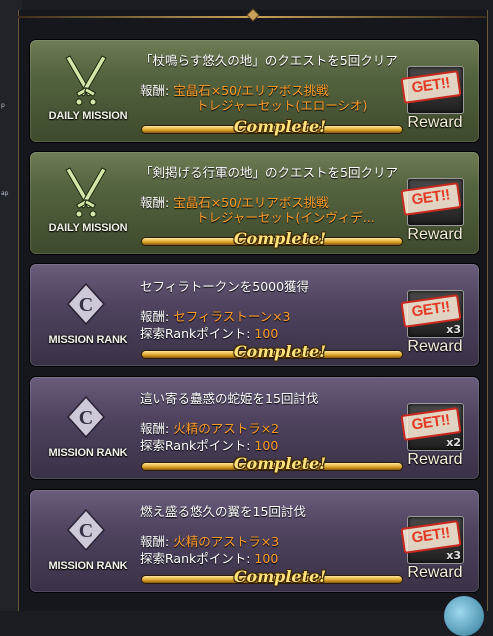 The width and height of the screenshot is (493, 636). Describe the element at coordinates (453, 442) in the screenshot. I see `reward-multiplier: x2` at that location.